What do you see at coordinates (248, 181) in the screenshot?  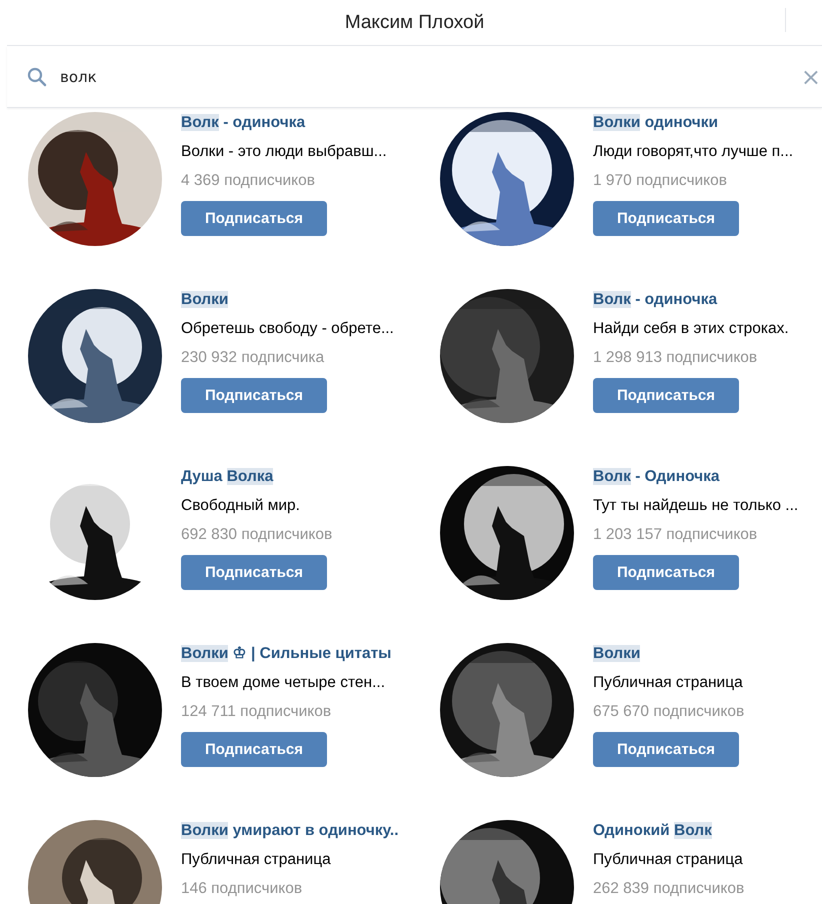 I see `subscriber-count: 4 369 подписчиков` at bounding box center [248, 181].